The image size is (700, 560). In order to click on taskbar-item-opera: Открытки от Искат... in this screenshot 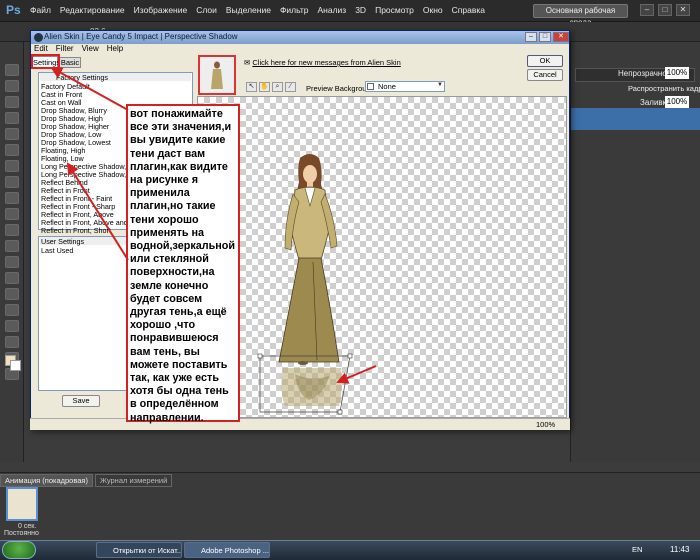, I will do `click(139, 550)`.